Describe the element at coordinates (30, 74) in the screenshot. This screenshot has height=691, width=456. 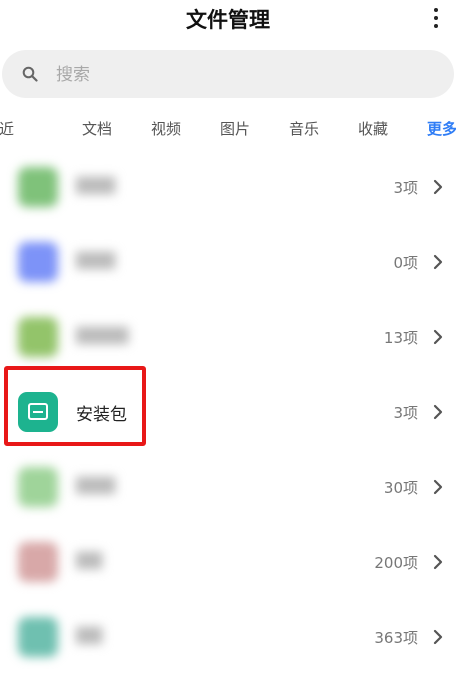
I see `search-icon` at that location.